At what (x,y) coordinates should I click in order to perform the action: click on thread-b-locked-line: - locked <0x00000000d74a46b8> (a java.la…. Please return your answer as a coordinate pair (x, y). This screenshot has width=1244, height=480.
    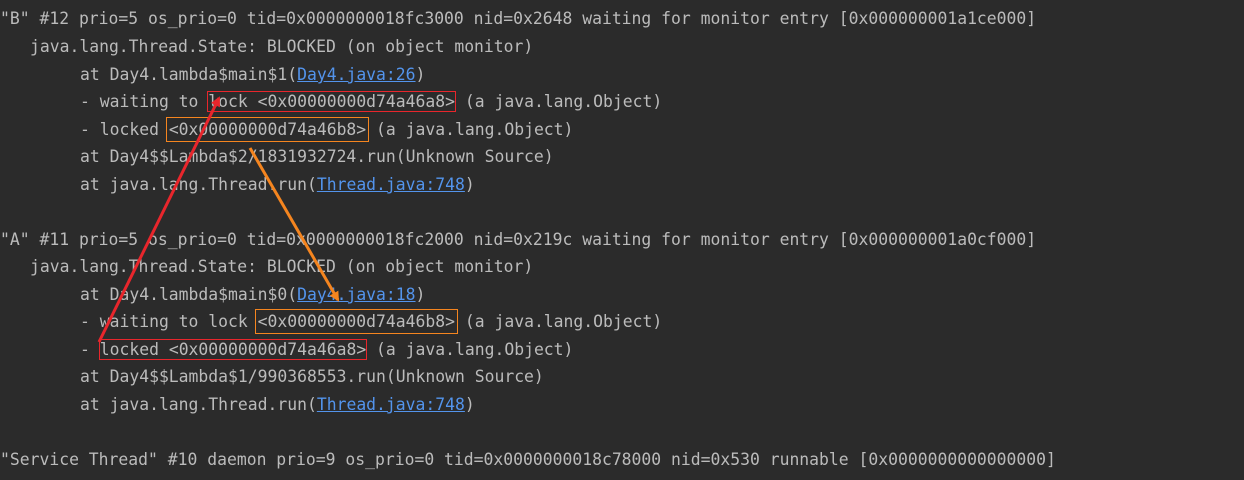
    Looking at the image, I should click on (286, 130).